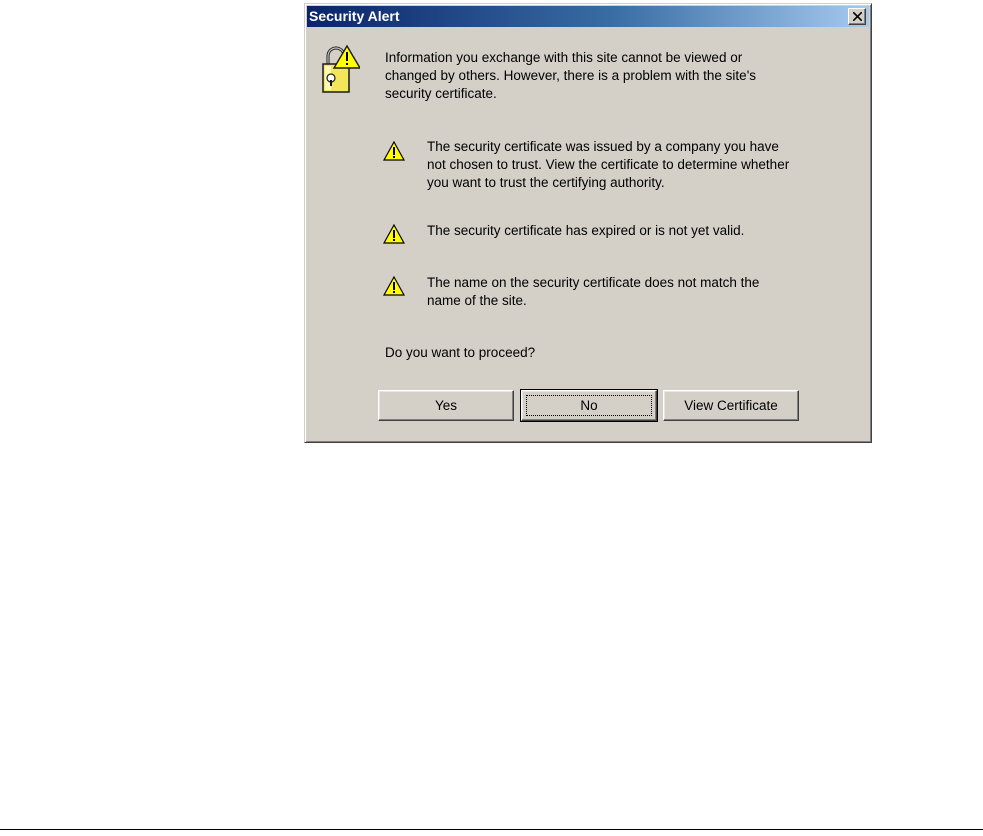  Describe the element at coordinates (446, 405) in the screenshot. I see `yes-button: Yes` at that location.